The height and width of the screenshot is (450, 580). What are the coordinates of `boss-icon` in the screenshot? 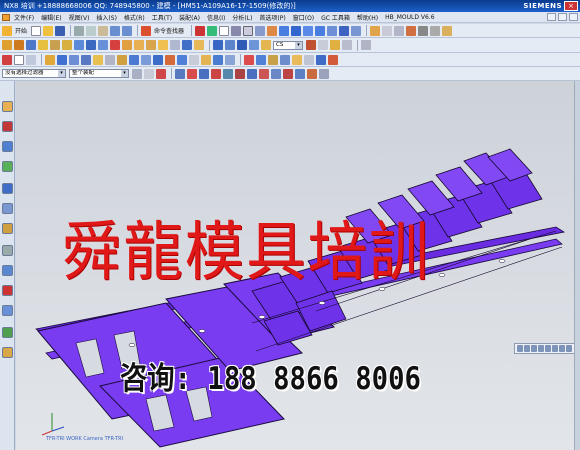 It's located at (55, 45).